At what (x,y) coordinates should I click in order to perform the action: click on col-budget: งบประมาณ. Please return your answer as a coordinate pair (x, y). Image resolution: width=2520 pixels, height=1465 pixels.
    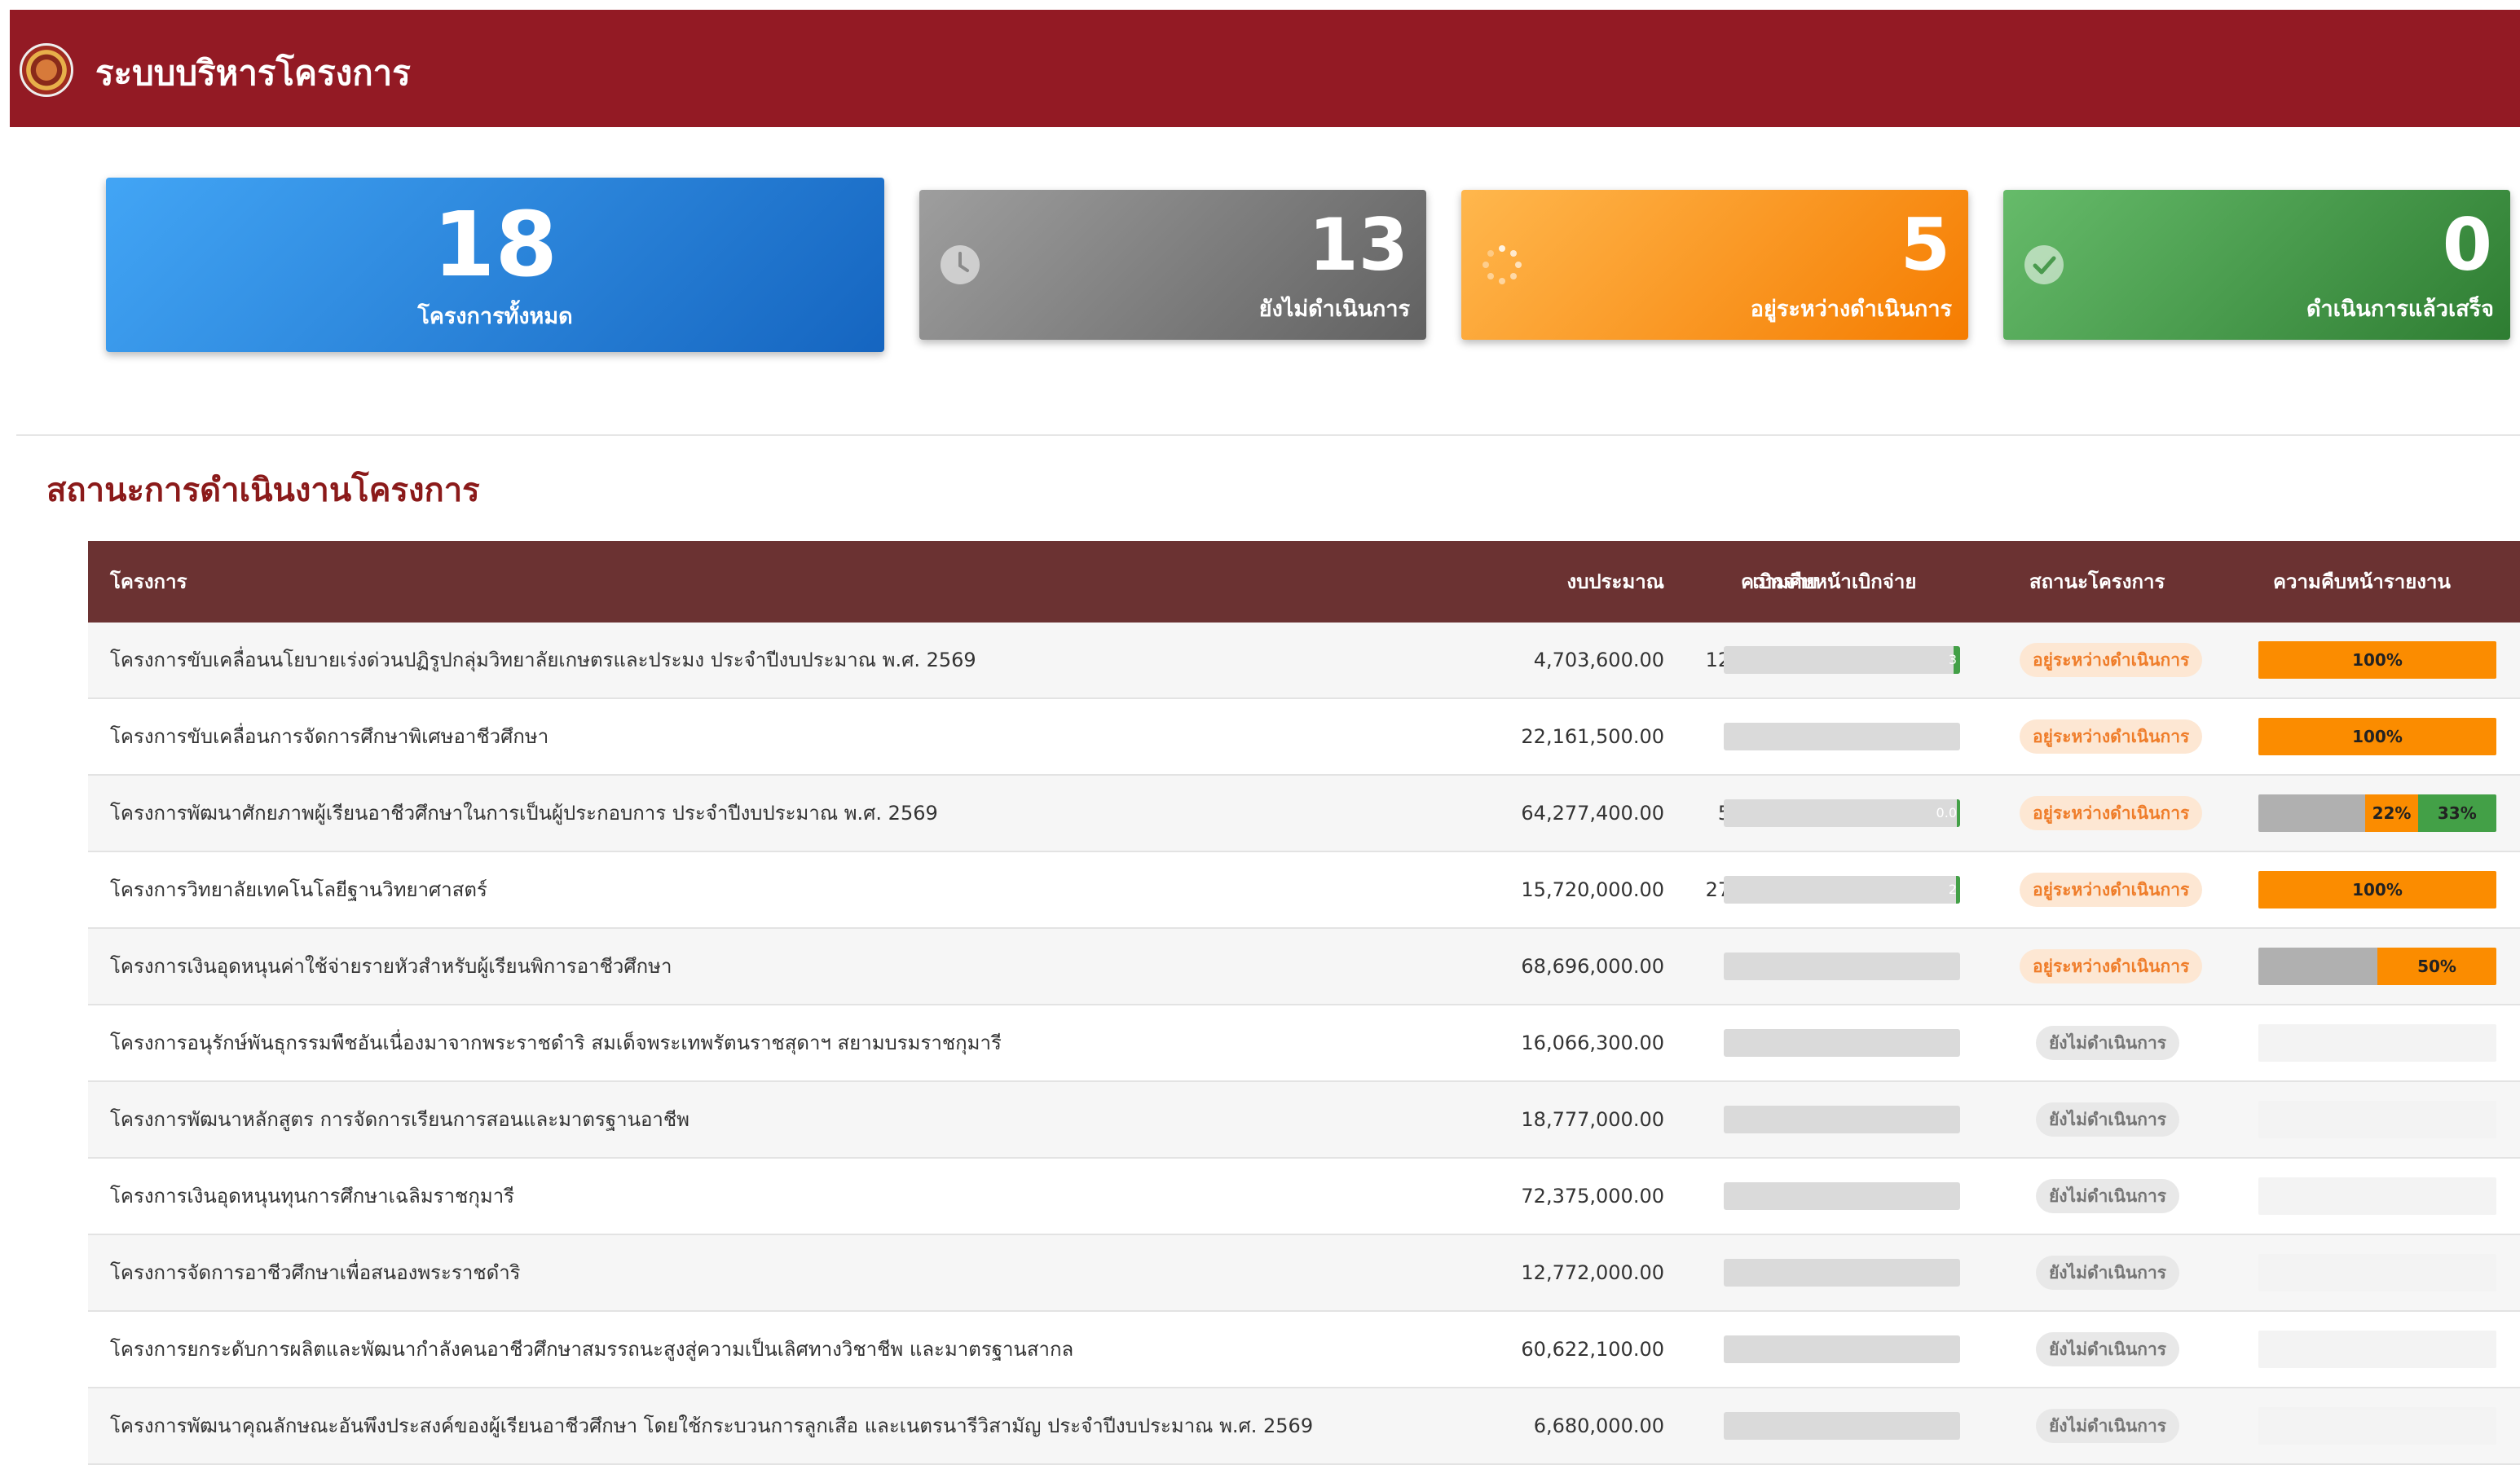
    Looking at the image, I should click on (1615, 582).